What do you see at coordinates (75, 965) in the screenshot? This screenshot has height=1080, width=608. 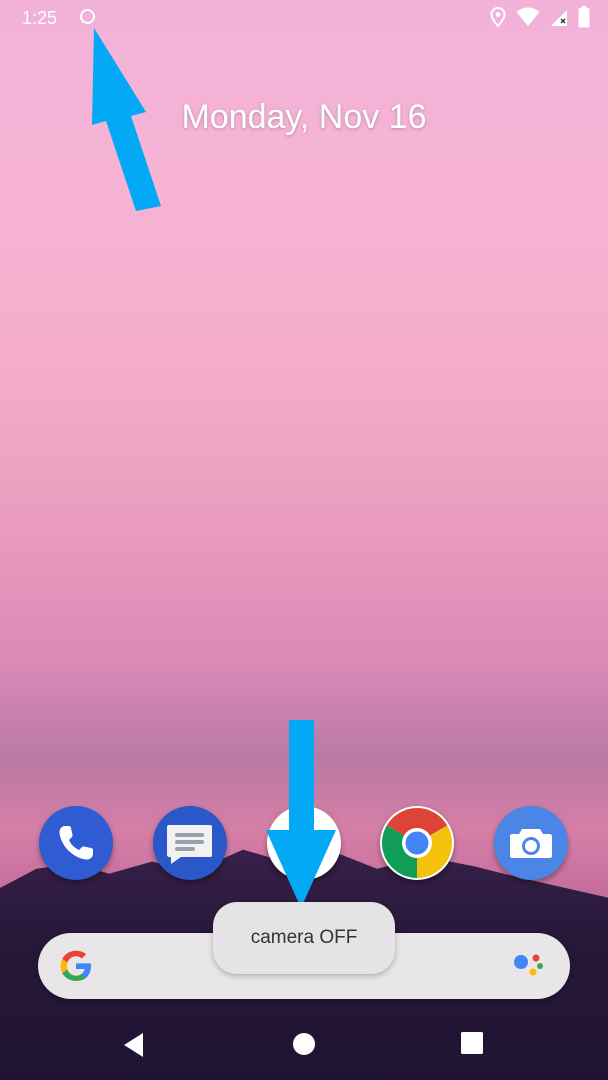 I see `google-g-icon` at bounding box center [75, 965].